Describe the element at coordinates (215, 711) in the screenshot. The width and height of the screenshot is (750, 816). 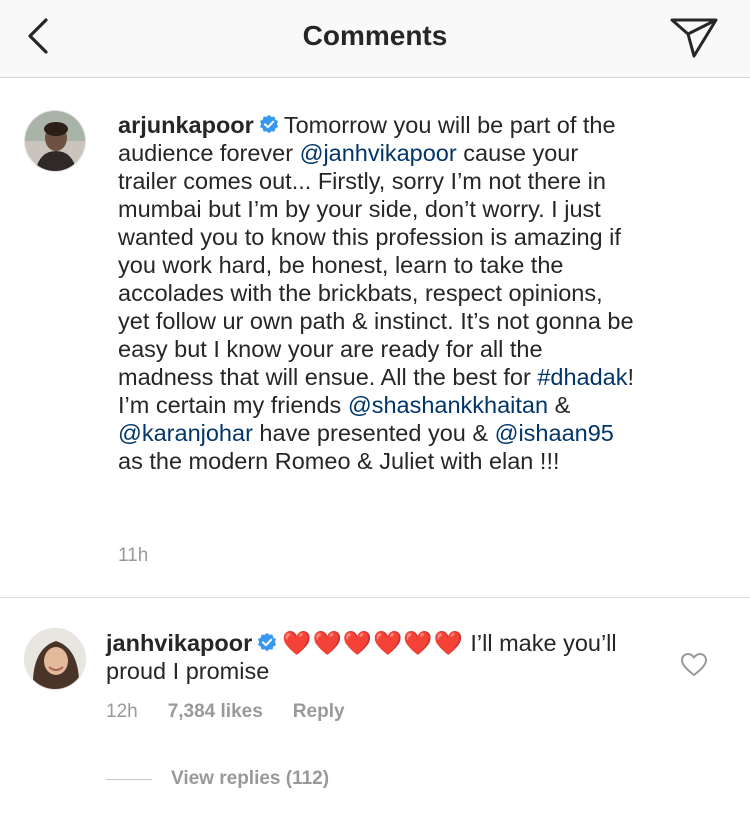
I see `likes-count: 7,384 likes` at that location.